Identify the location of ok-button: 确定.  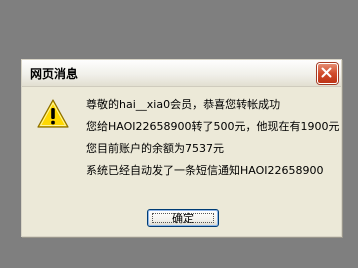
(183, 218).